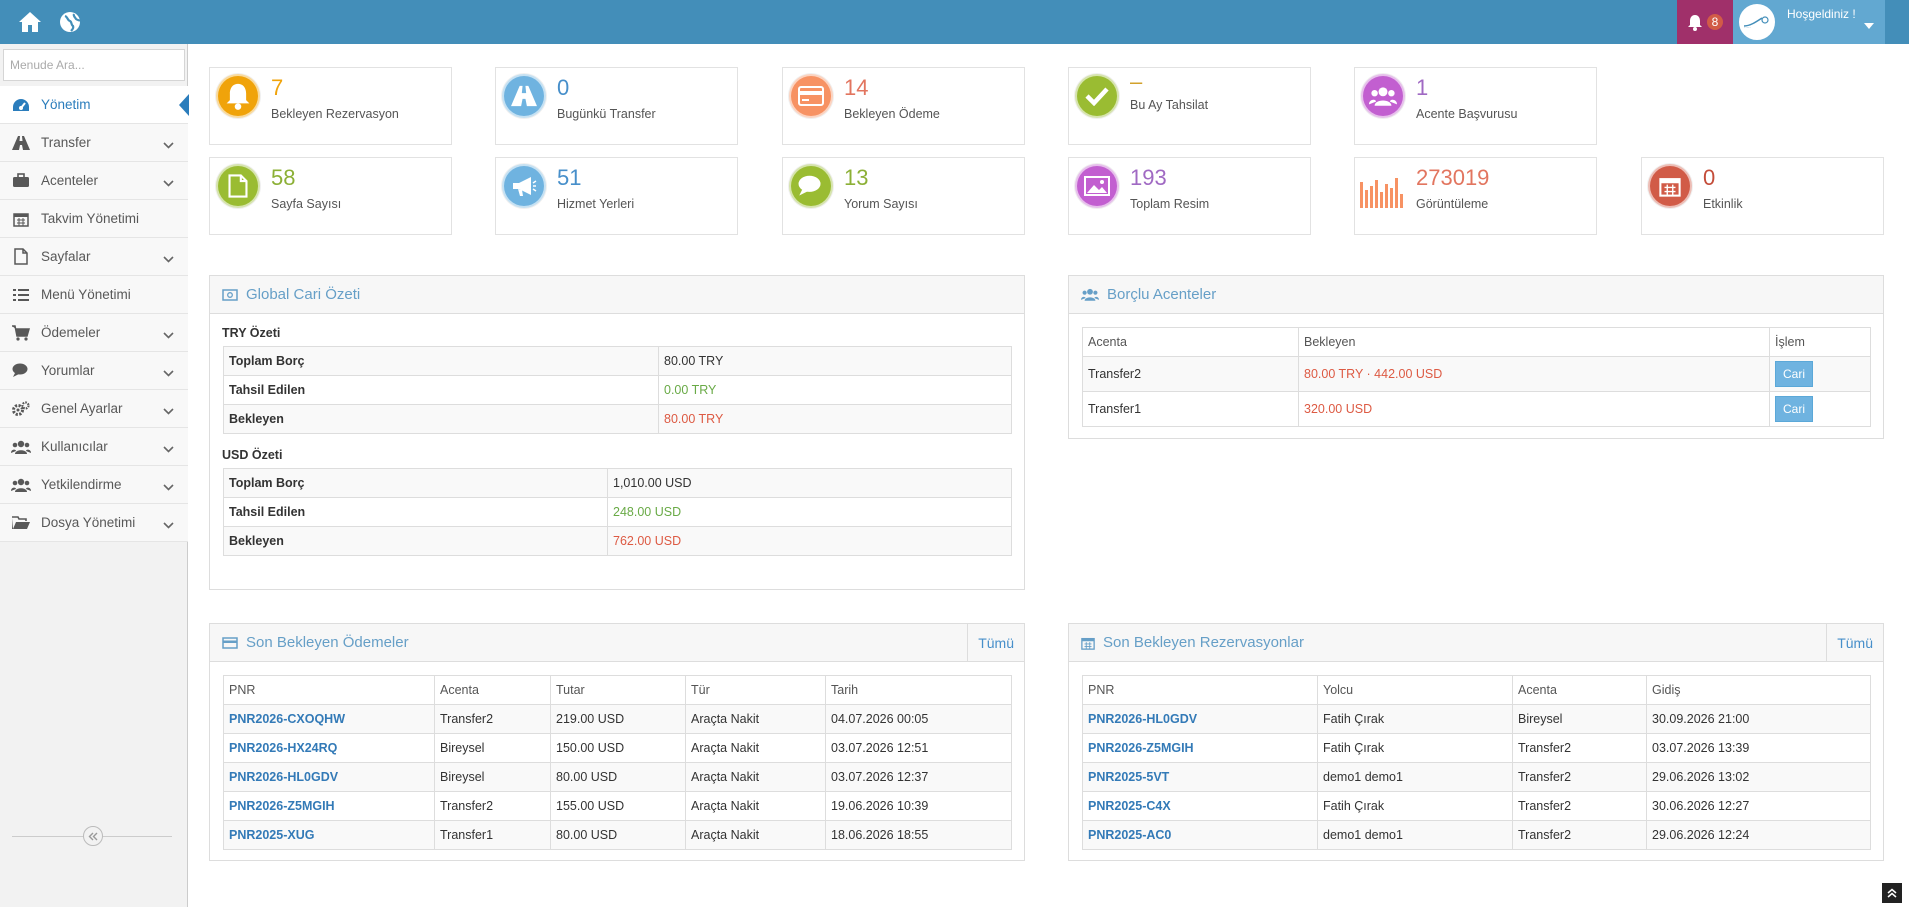  What do you see at coordinates (30, 22) in the screenshot?
I see `home-icon` at bounding box center [30, 22].